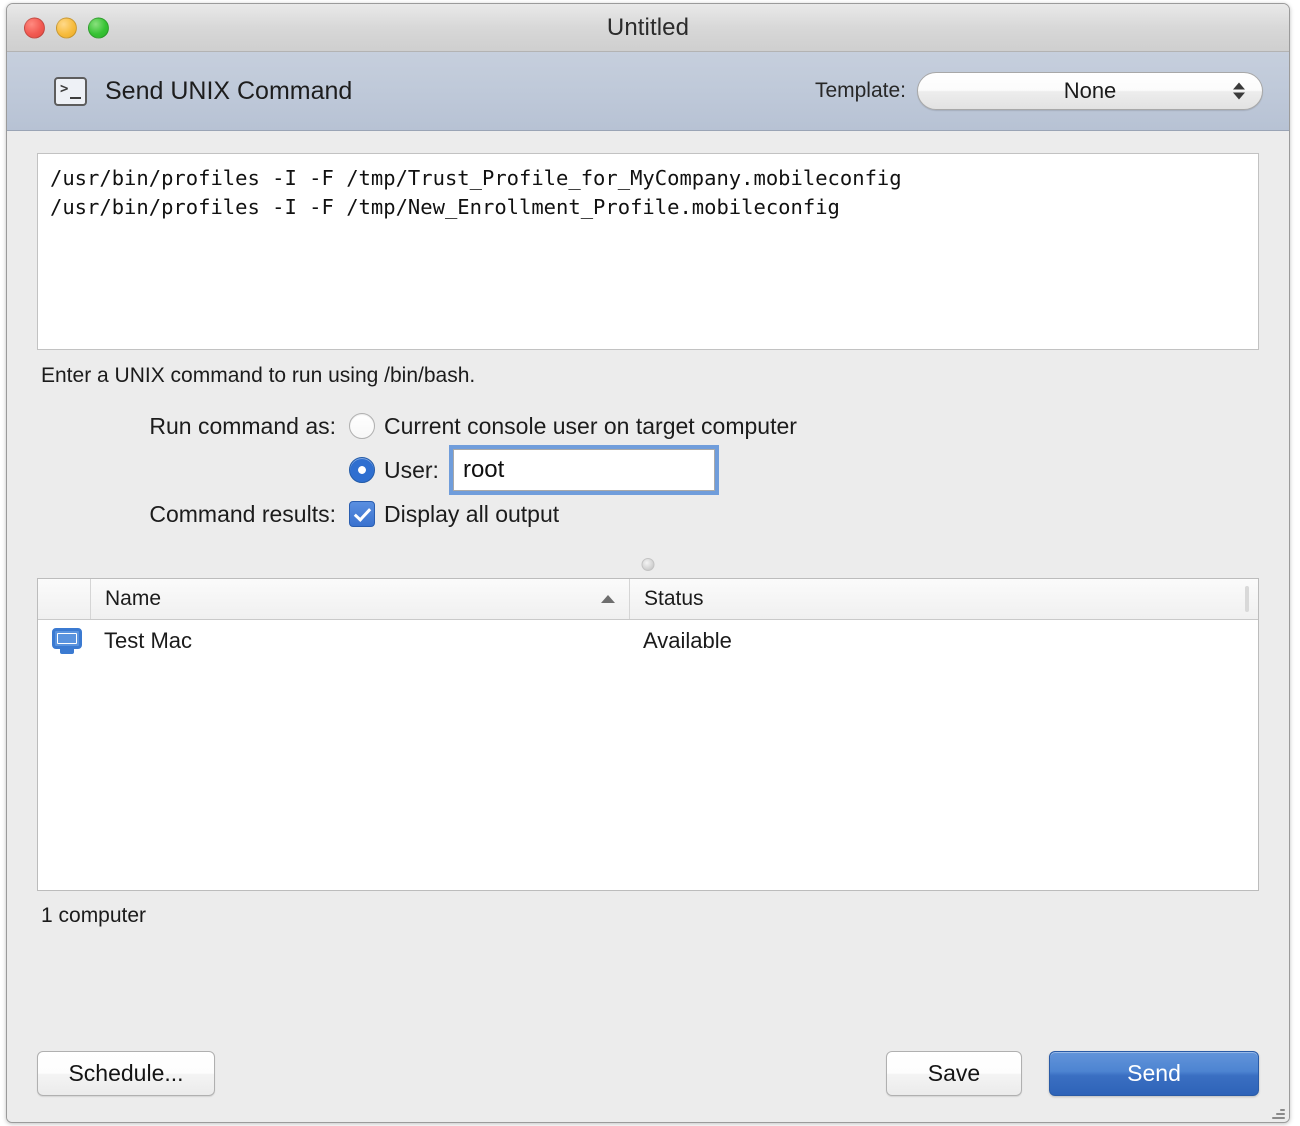 The image size is (1300, 1126). I want to click on table-row: Test Mac Available, so click(648, 641).